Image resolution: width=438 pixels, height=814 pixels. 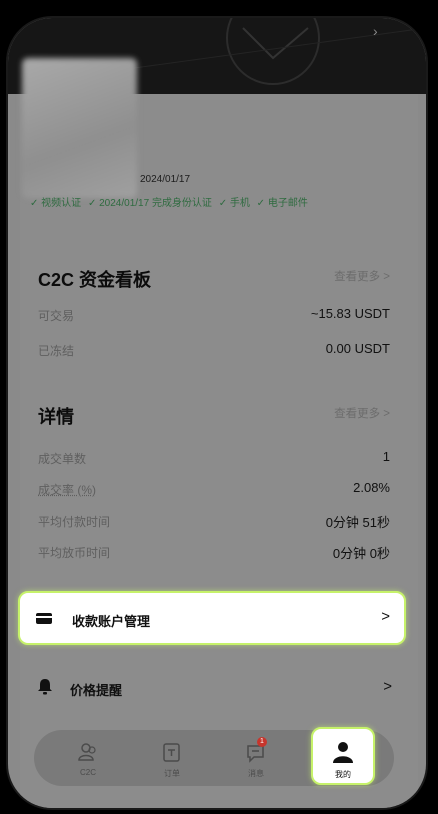 What do you see at coordinates (361, 553) in the screenshot?
I see `details-value-release-time: 0分钟 0秒` at bounding box center [361, 553].